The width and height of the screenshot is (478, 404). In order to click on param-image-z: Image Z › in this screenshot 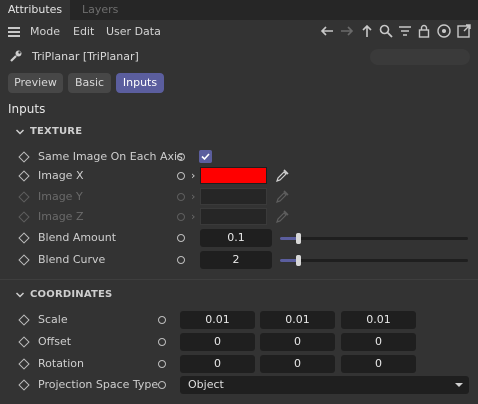, I will do `click(239, 217)`.